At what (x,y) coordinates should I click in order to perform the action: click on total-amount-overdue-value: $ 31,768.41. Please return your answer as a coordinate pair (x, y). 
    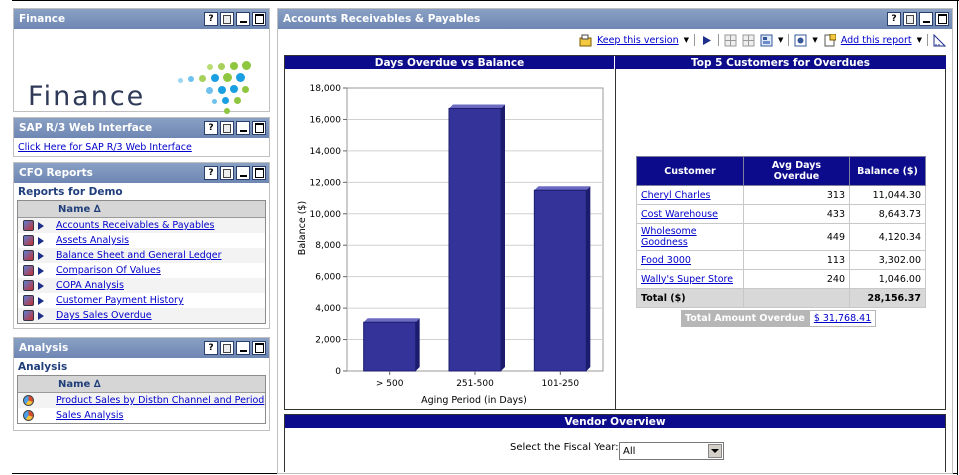
    Looking at the image, I should click on (842, 318).